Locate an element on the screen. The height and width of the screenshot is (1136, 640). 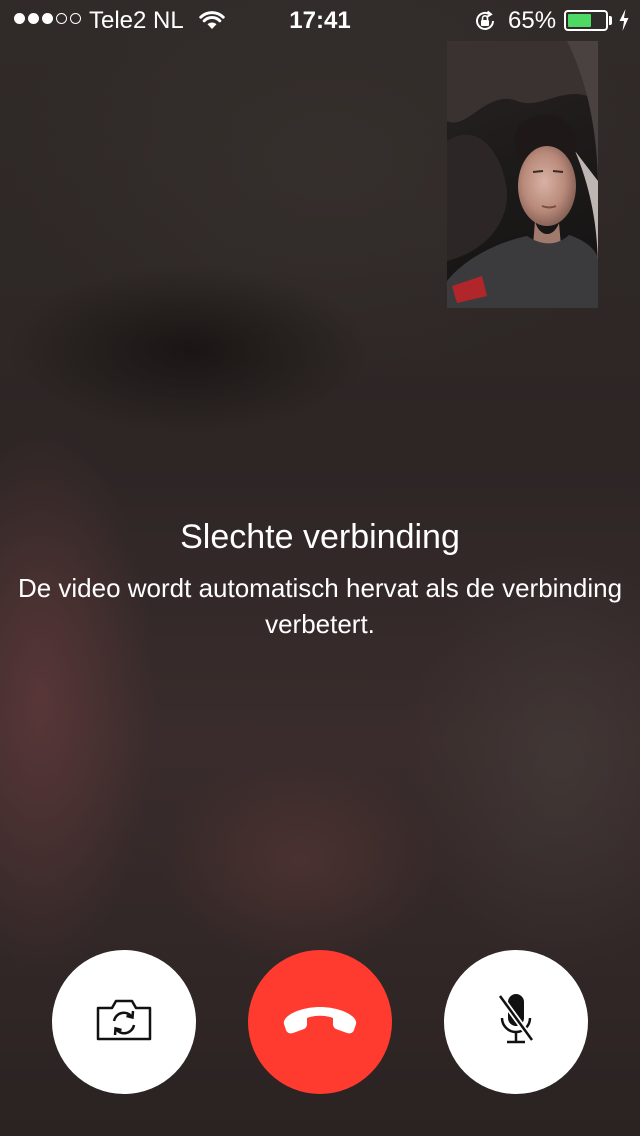
battery-percentage: 65% is located at coordinates (532, 20).